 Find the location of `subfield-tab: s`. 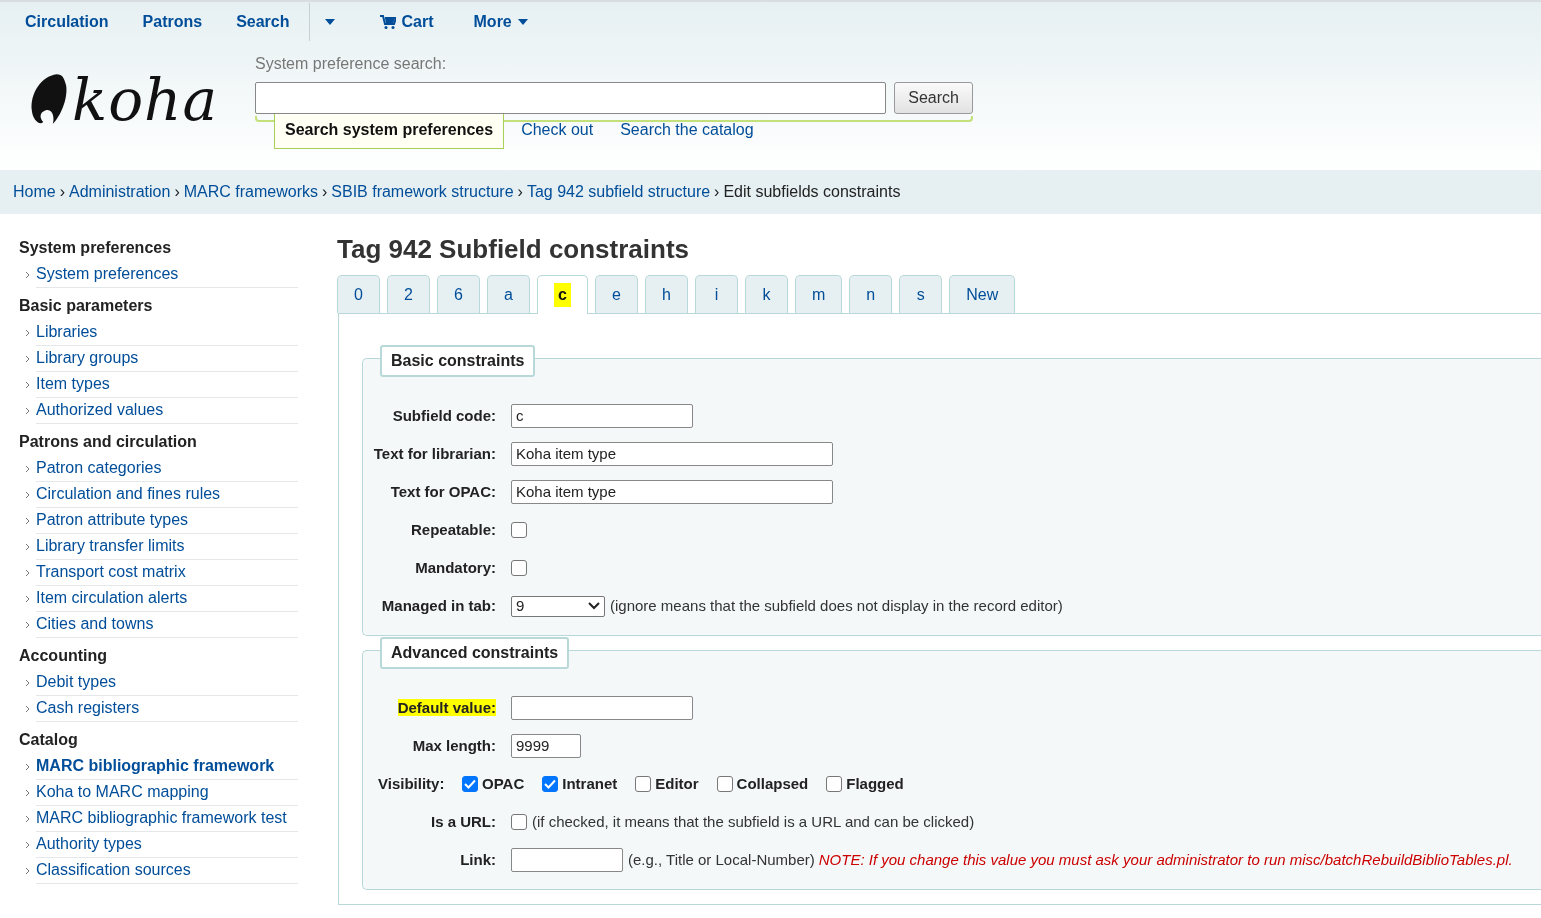

subfield-tab: s is located at coordinates (921, 294).